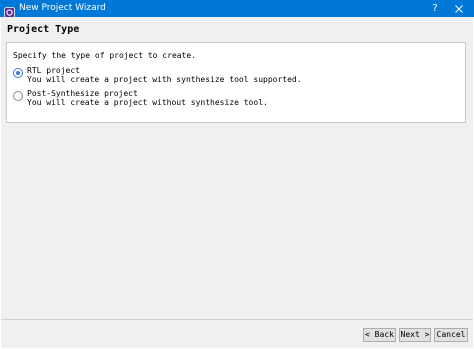 The image size is (474, 349). I want to click on rtl-option-label: RTL project, so click(53, 70).